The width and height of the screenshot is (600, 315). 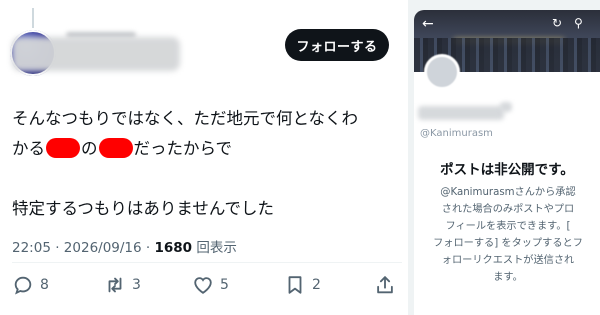 I want to click on tweet-line-2-mid: の, so click(x=89, y=148).